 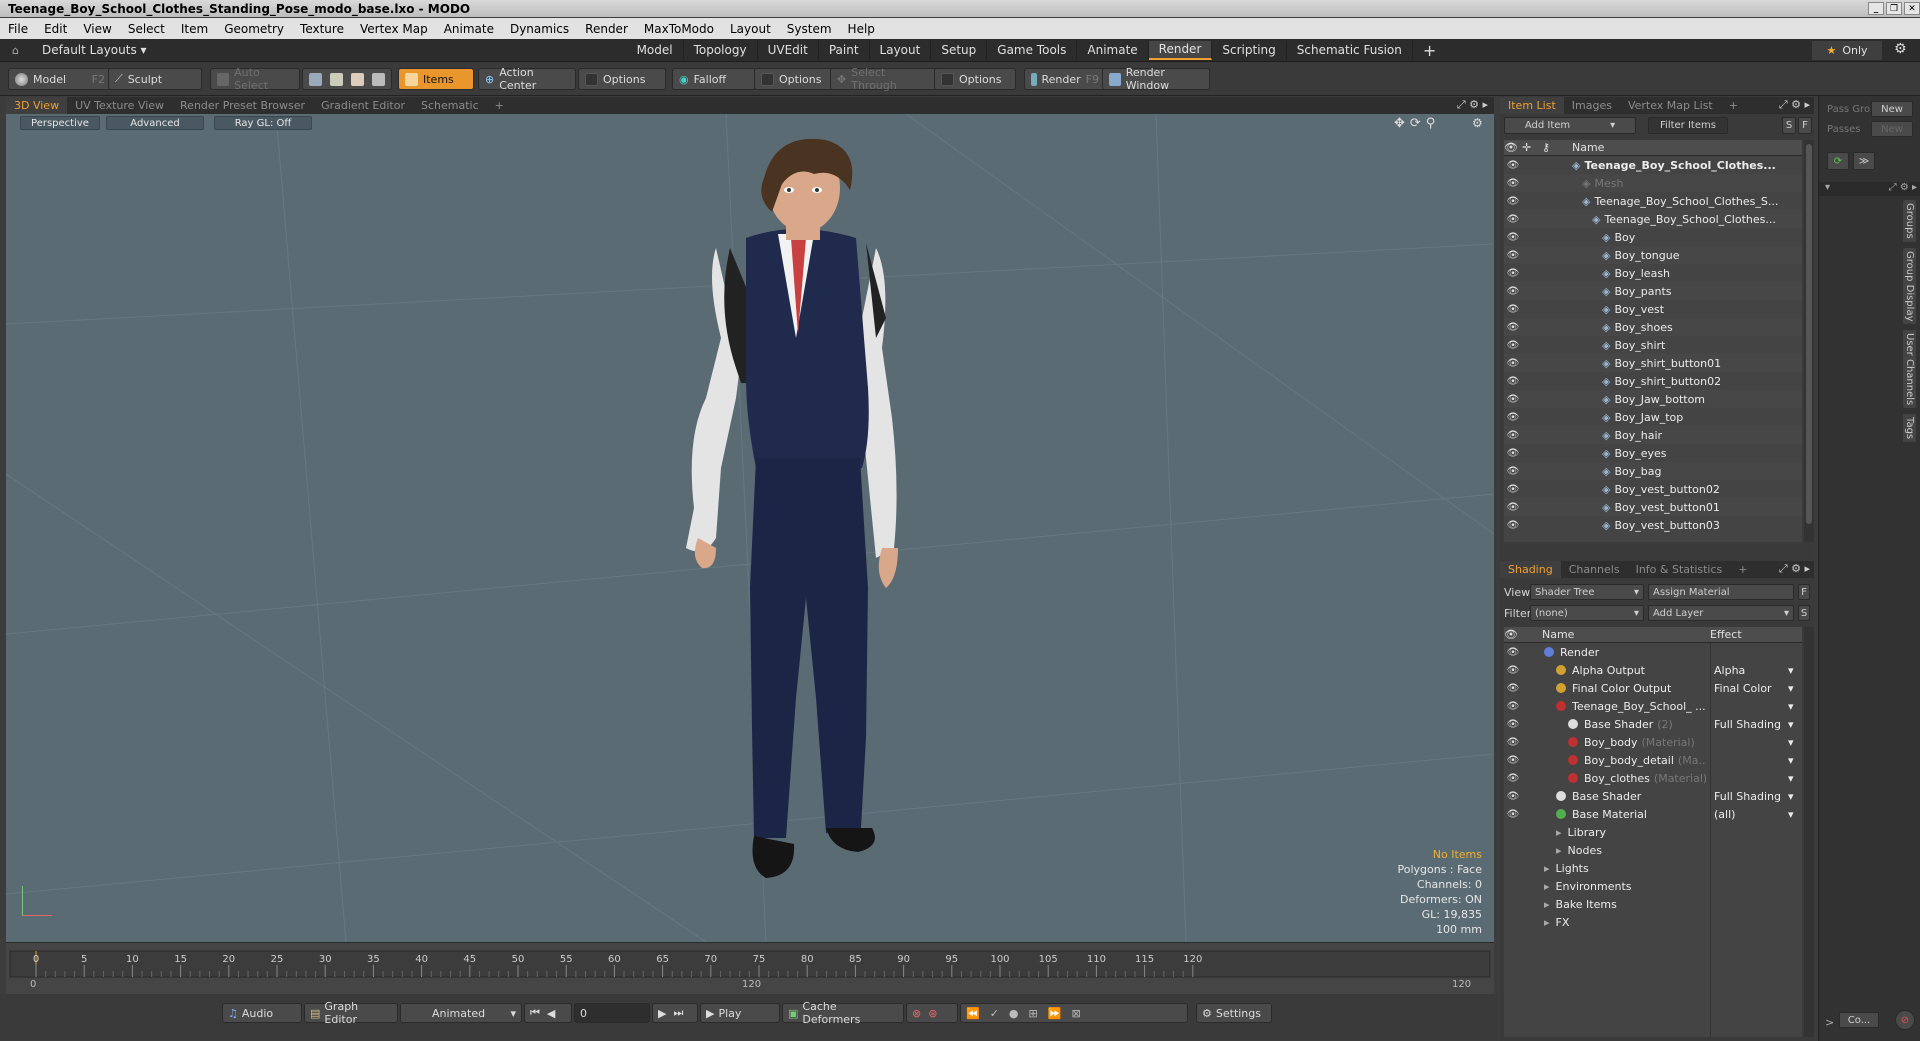 What do you see at coordinates (679, 1013) in the screenshot?
I see `skip-forward-icon: ⏭` at bounding box center [679, 1013].